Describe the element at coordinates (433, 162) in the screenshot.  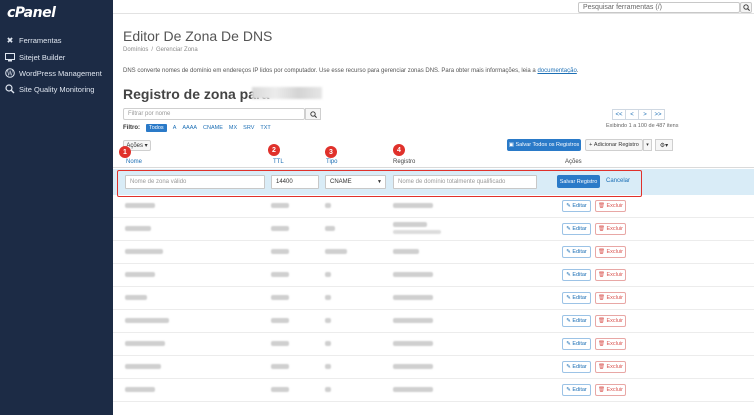
I see `table-header: Nome TTL Tipo Registro Ações` at that location.